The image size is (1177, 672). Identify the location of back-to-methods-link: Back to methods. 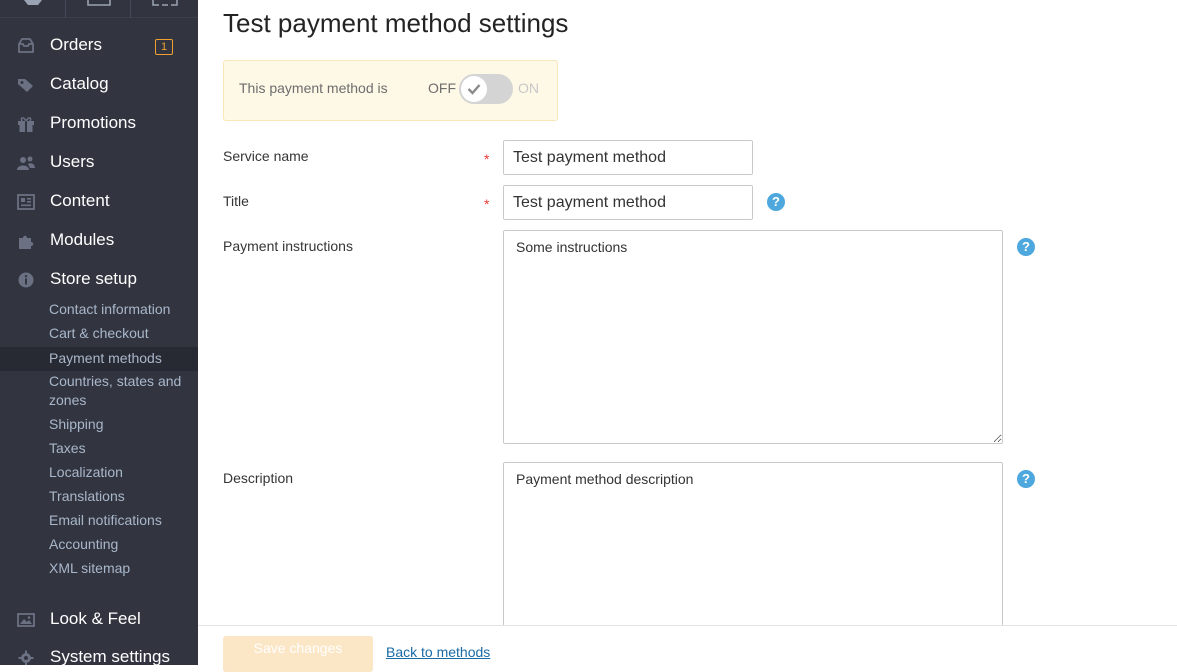
(438, 652).